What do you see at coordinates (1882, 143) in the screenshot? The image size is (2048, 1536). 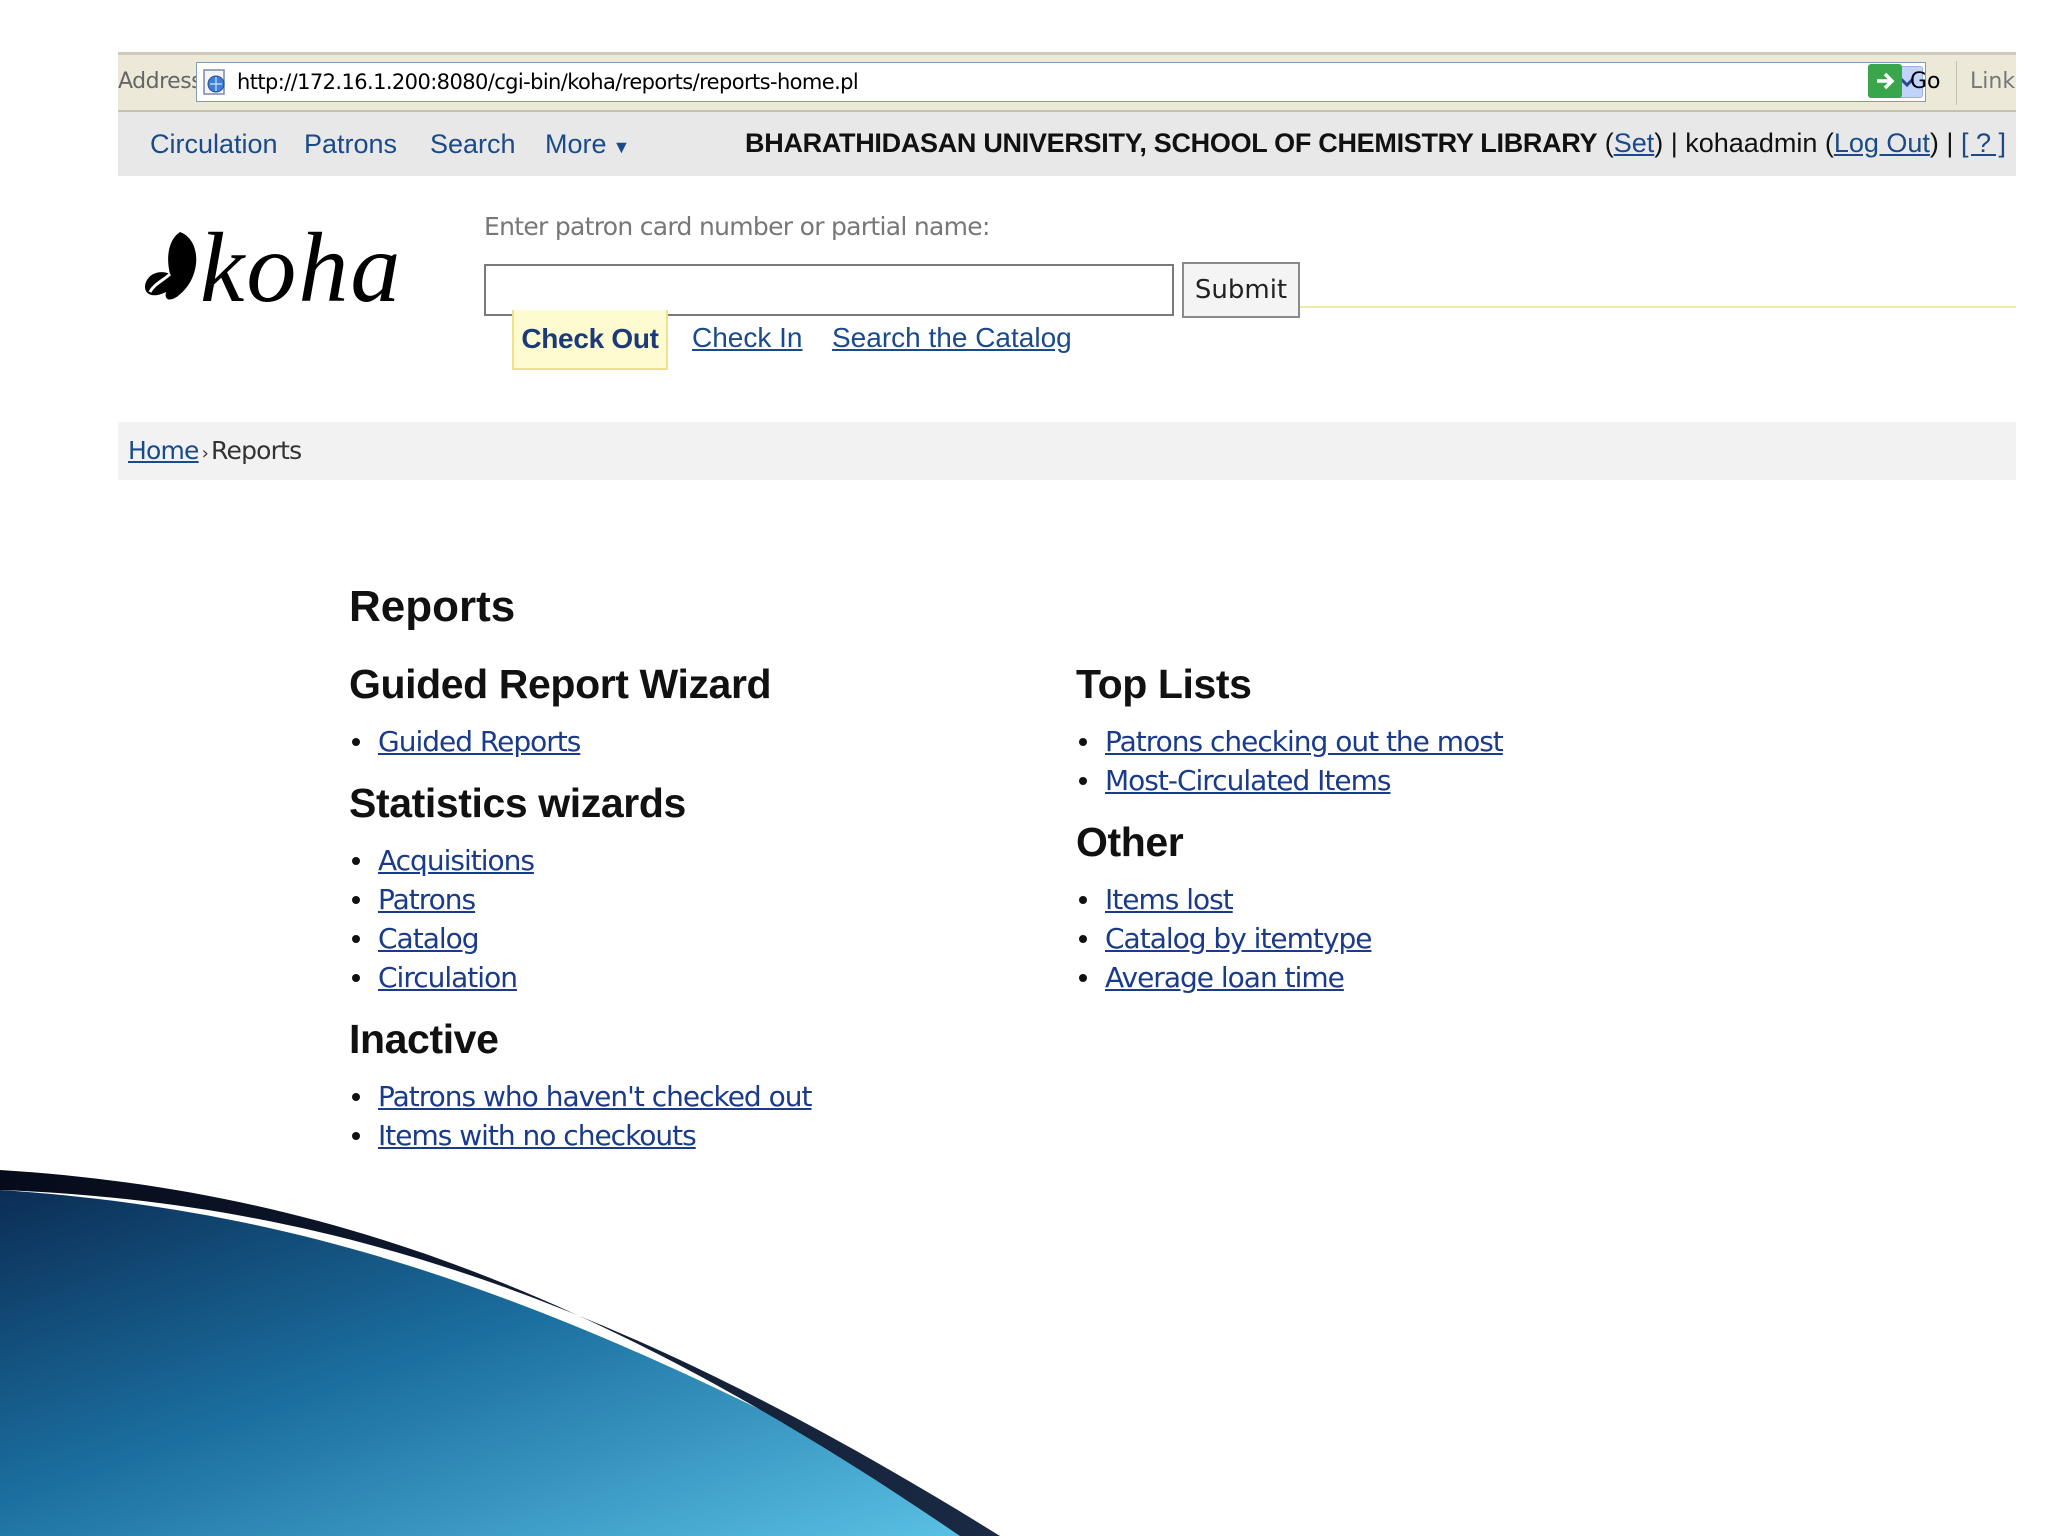 I see `logout-link: Log Out` at bounding box center [1882, 143].